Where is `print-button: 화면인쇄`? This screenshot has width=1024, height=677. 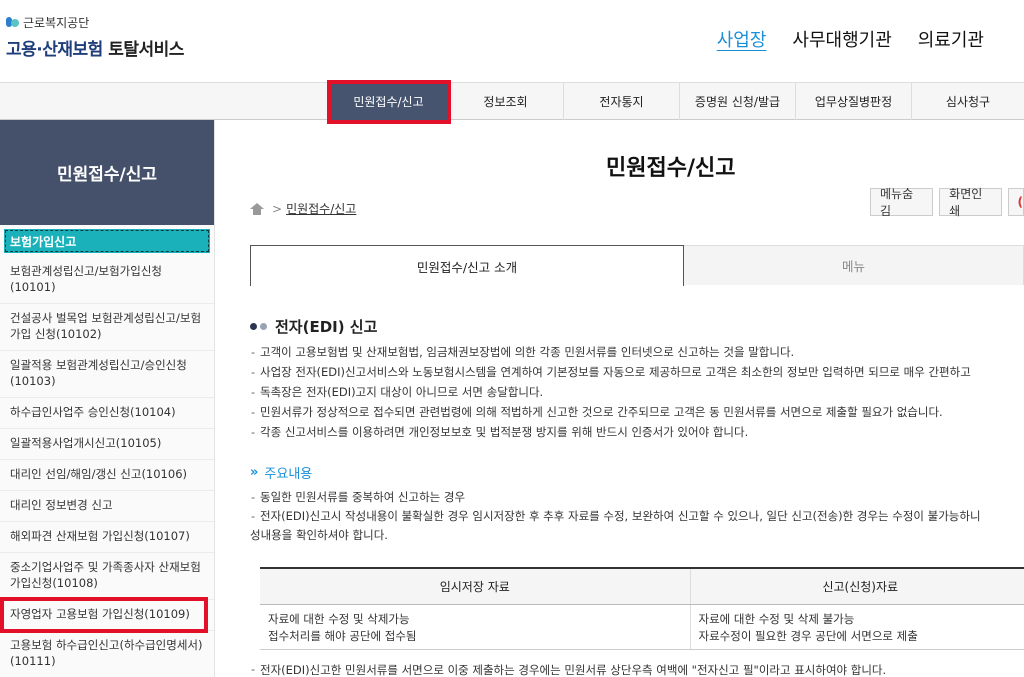
print-button: 화면인쇄 is located at coordinates (971, 202).